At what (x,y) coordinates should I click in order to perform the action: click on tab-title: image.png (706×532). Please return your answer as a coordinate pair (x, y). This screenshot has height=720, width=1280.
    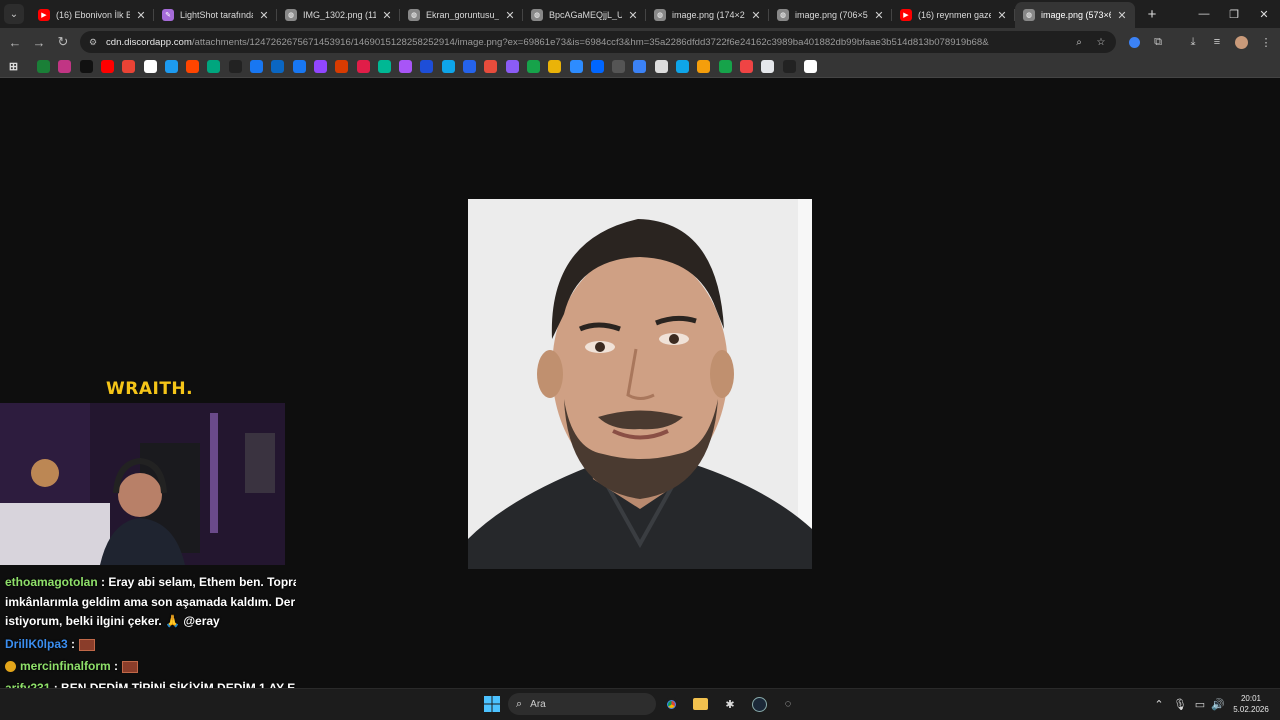
    Looking at the image, I should click on (831, 15).